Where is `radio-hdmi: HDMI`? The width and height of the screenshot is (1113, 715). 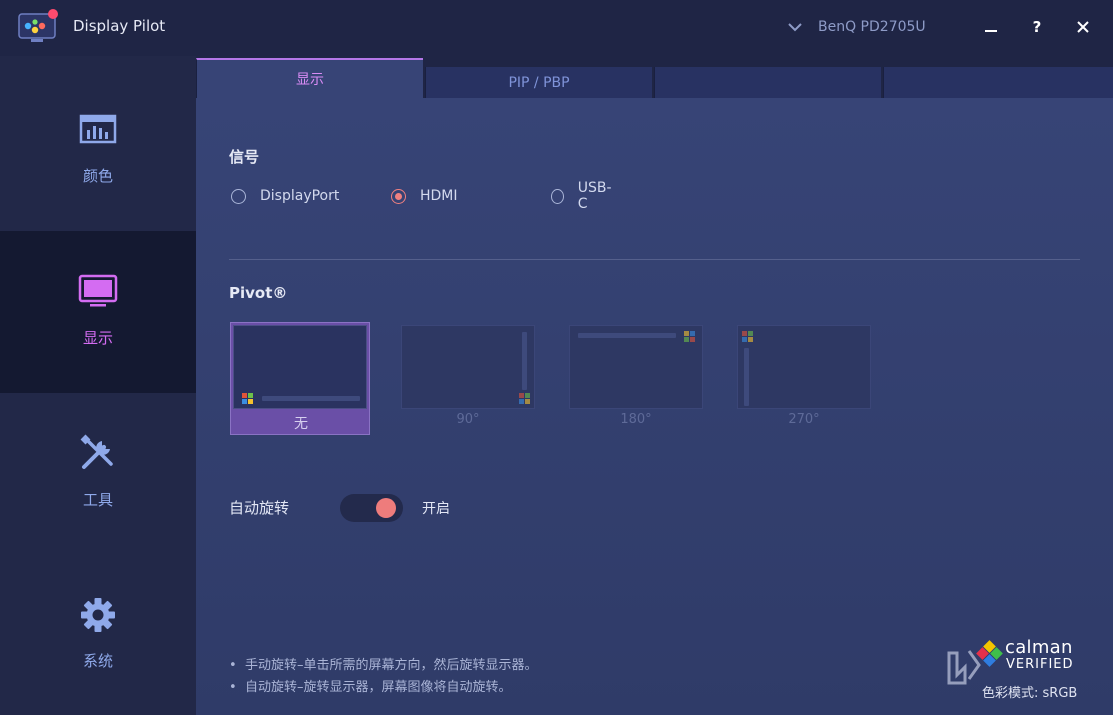 radio-hdmi: HDMI is located at coordinates (424, 196).